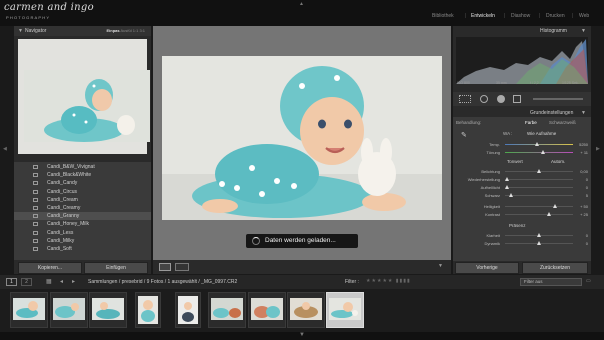 This screenshot has width=604, height=340. I want to click on basic-header: Grundeinstellungen ▼, so click(522, 112).